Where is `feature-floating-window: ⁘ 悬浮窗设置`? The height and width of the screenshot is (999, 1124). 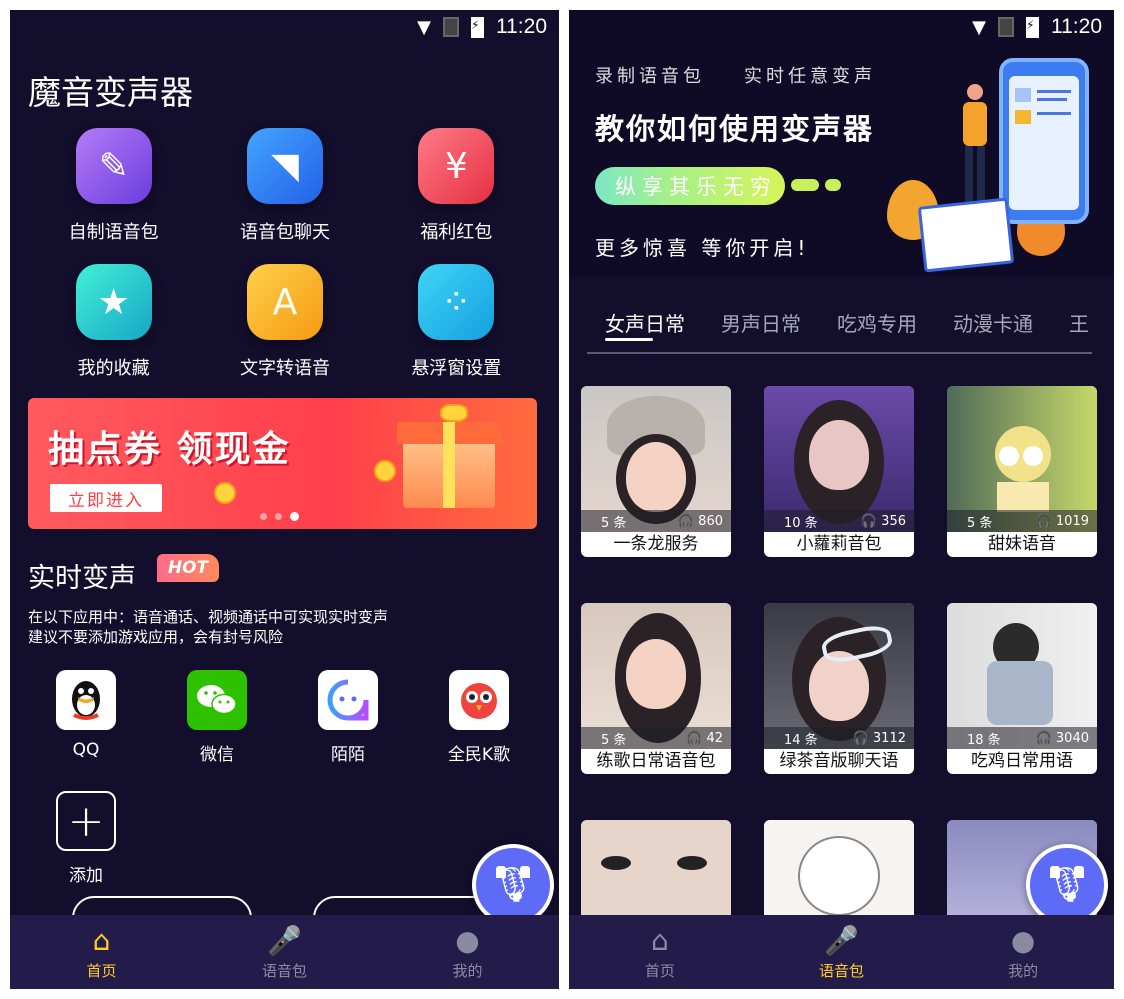
feature-floating-window: ⁘ 悬浮窗设置 is located at coordinates (456, 322).